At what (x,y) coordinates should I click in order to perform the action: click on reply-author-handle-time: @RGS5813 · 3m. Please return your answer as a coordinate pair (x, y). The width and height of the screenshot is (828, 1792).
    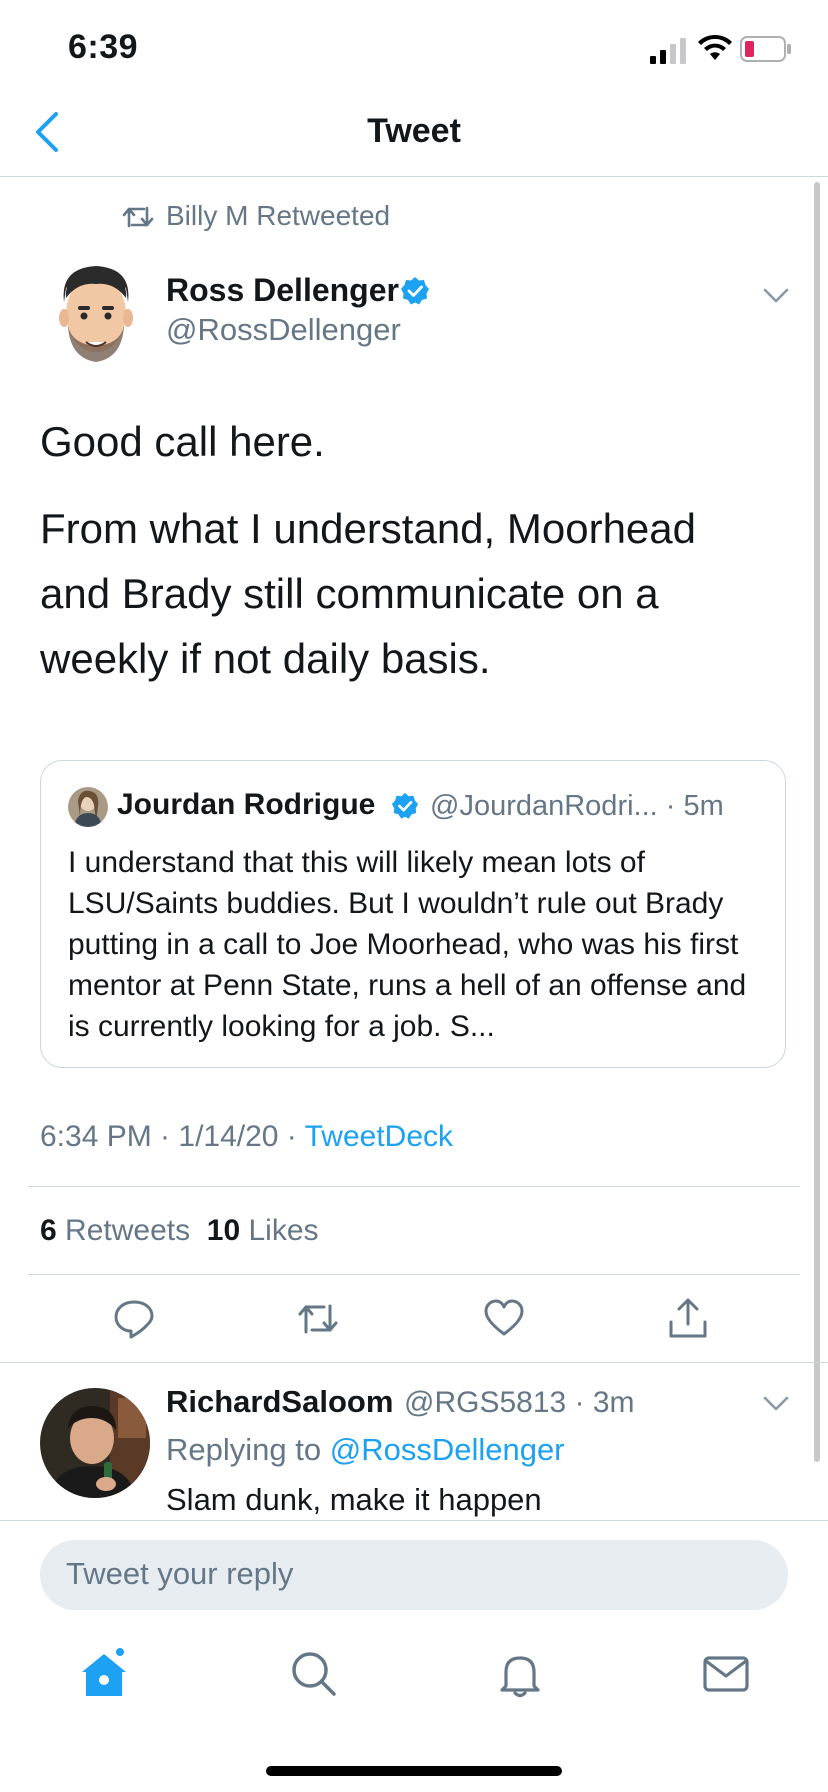
    Looking at the image, I should click on (519, 1403).